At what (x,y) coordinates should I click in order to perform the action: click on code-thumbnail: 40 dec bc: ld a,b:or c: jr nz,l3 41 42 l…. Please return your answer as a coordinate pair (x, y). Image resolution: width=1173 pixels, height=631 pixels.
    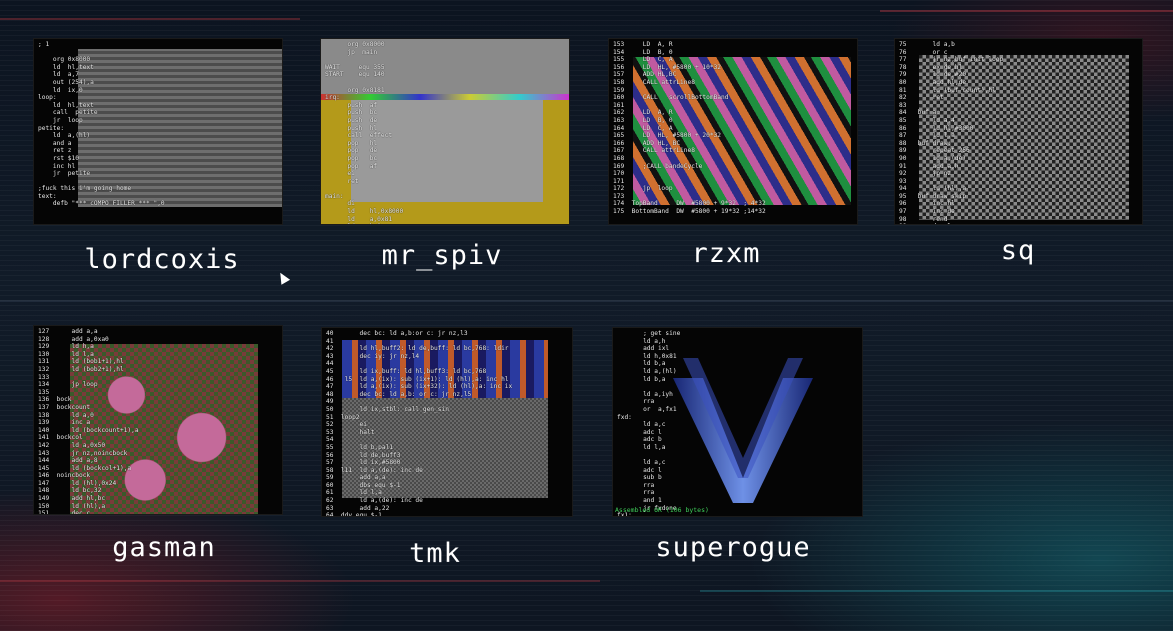
    Looking at the image, I should click on (447, 422).